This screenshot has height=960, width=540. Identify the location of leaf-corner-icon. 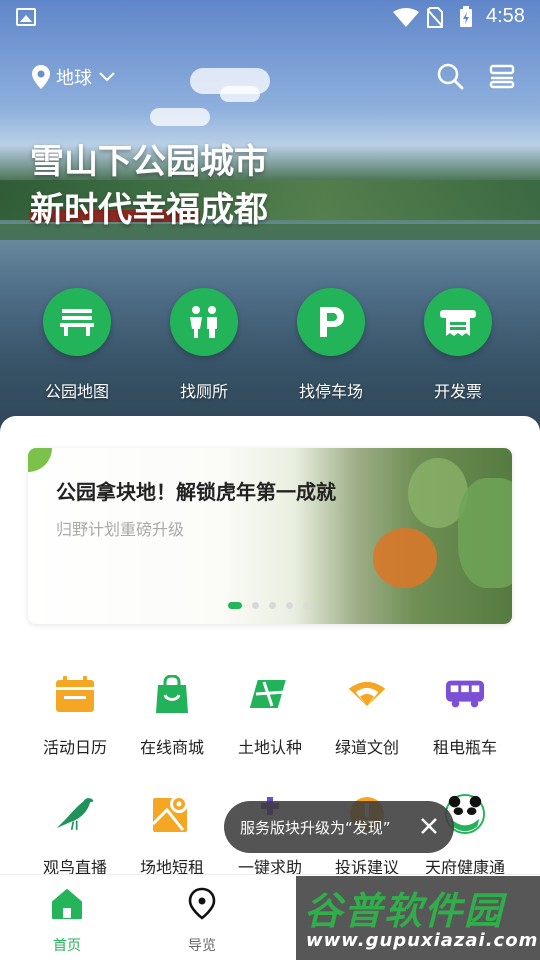
(40, 460).